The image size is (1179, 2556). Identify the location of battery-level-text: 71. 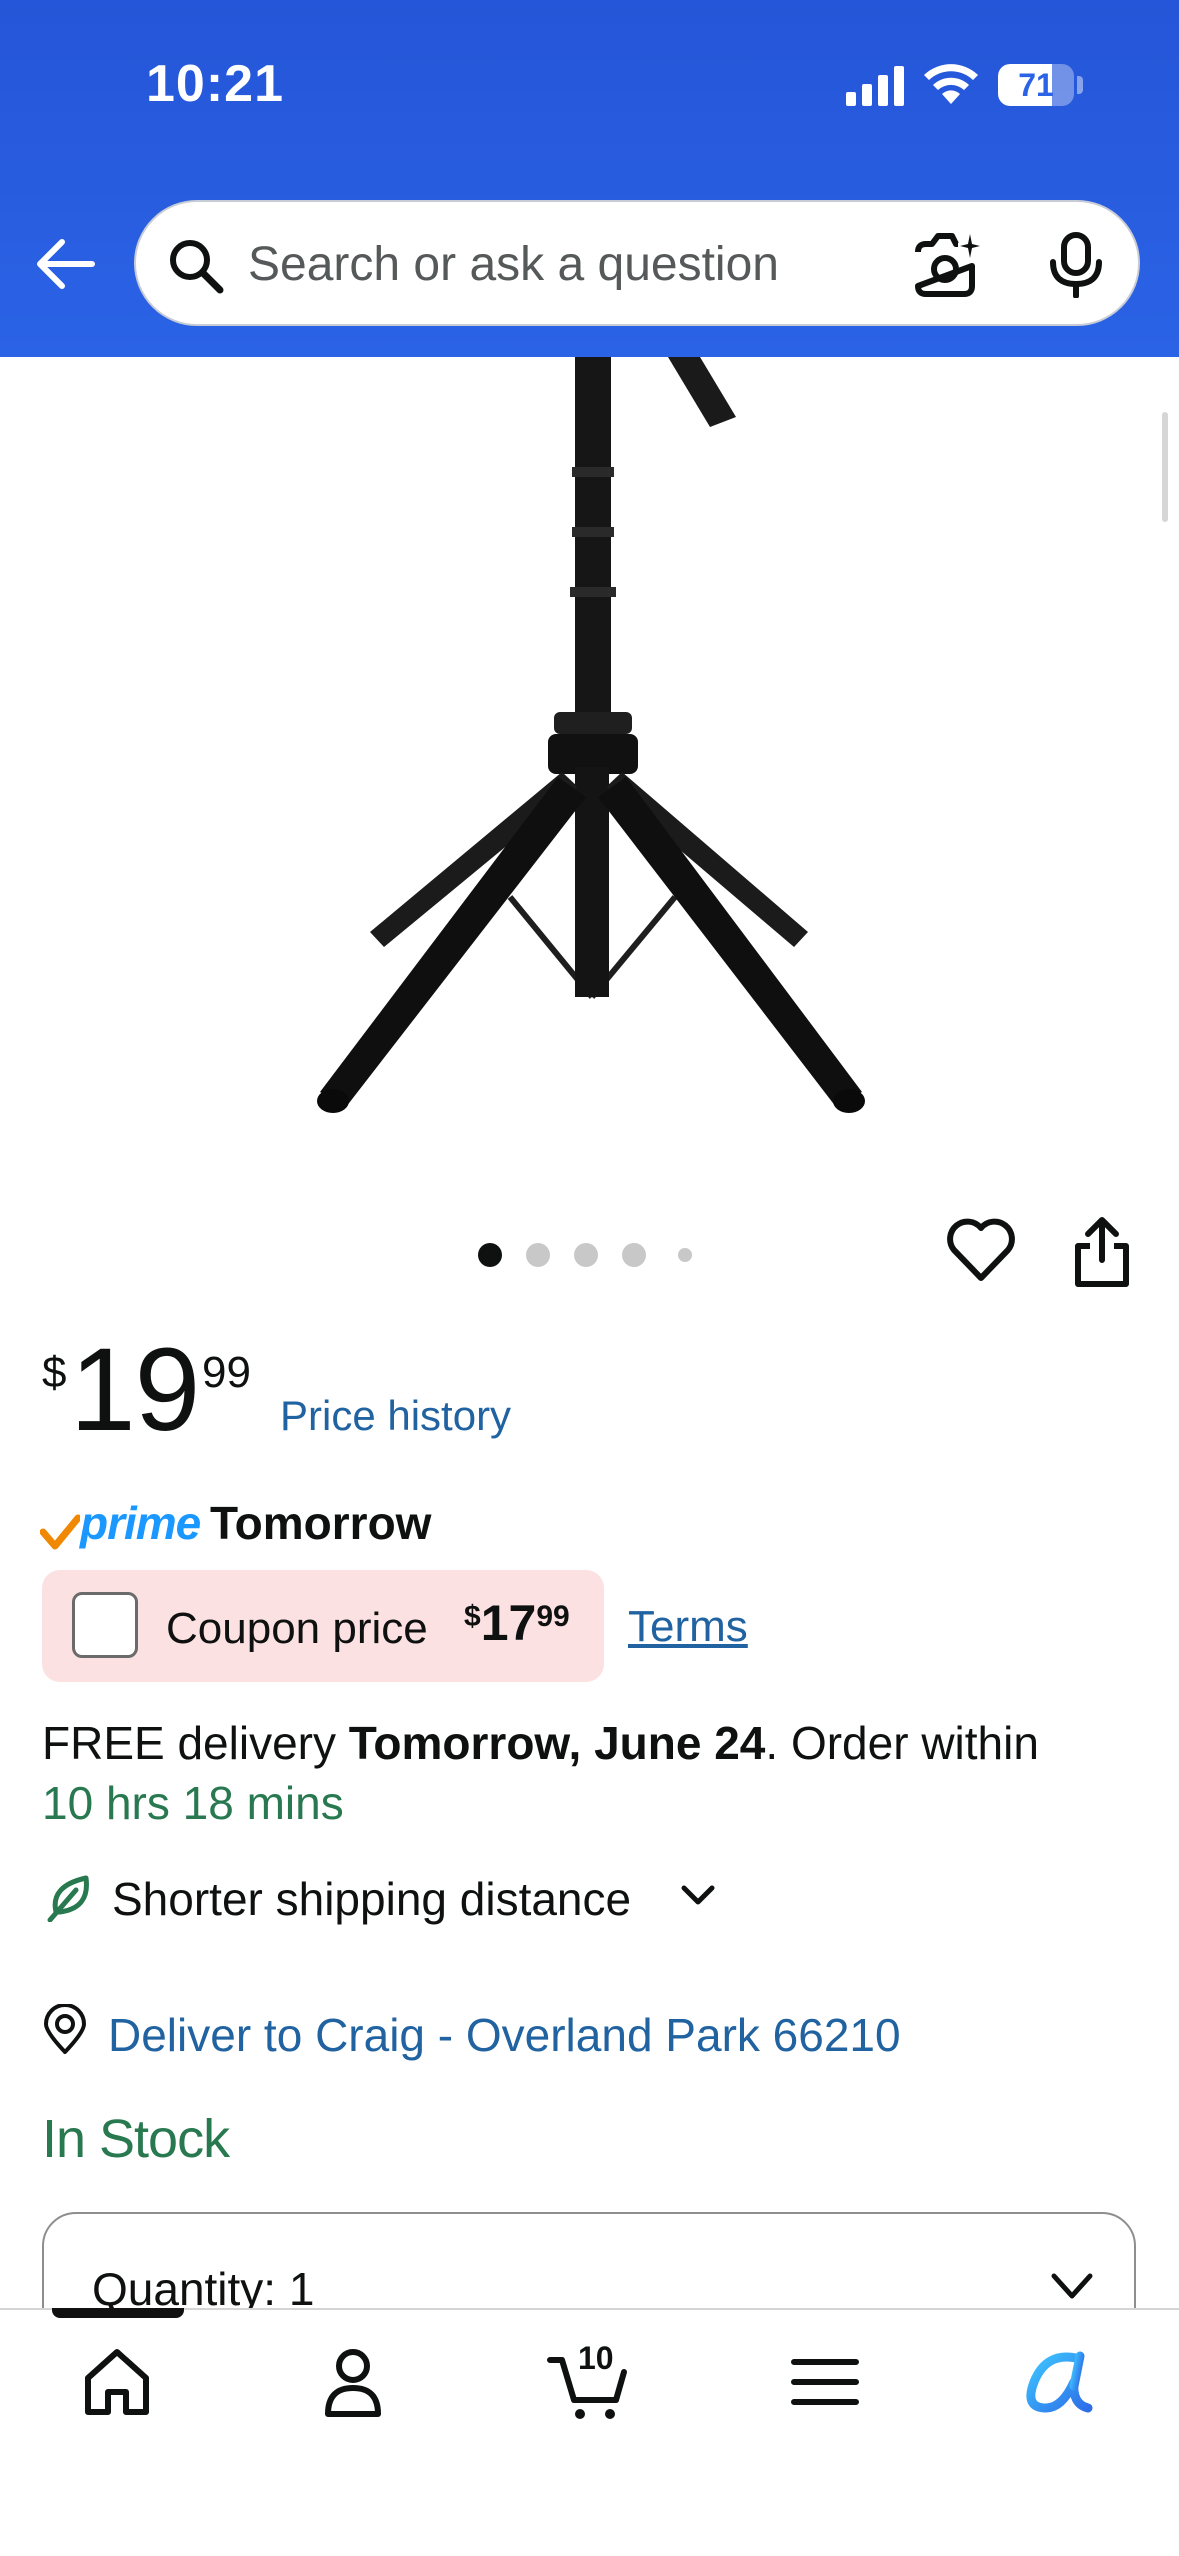
(1036, 85).